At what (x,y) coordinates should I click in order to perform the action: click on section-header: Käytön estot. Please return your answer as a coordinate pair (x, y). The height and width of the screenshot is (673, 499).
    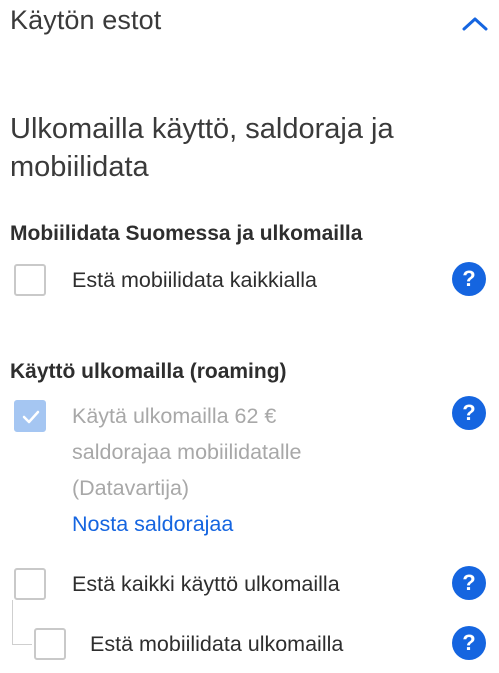
    Looking at the image, I should click on (249, 24).